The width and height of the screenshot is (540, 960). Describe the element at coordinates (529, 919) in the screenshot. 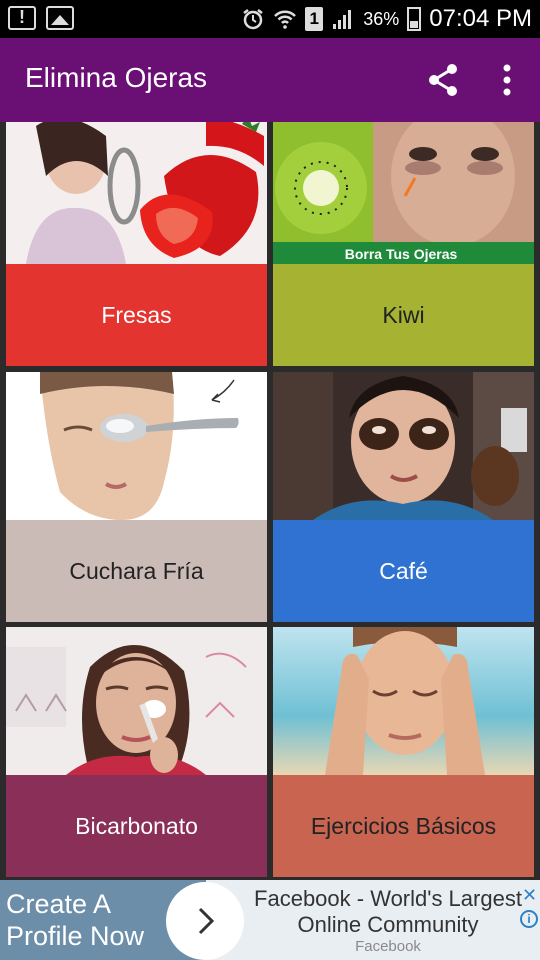

I see `info-icon: i` at that location.